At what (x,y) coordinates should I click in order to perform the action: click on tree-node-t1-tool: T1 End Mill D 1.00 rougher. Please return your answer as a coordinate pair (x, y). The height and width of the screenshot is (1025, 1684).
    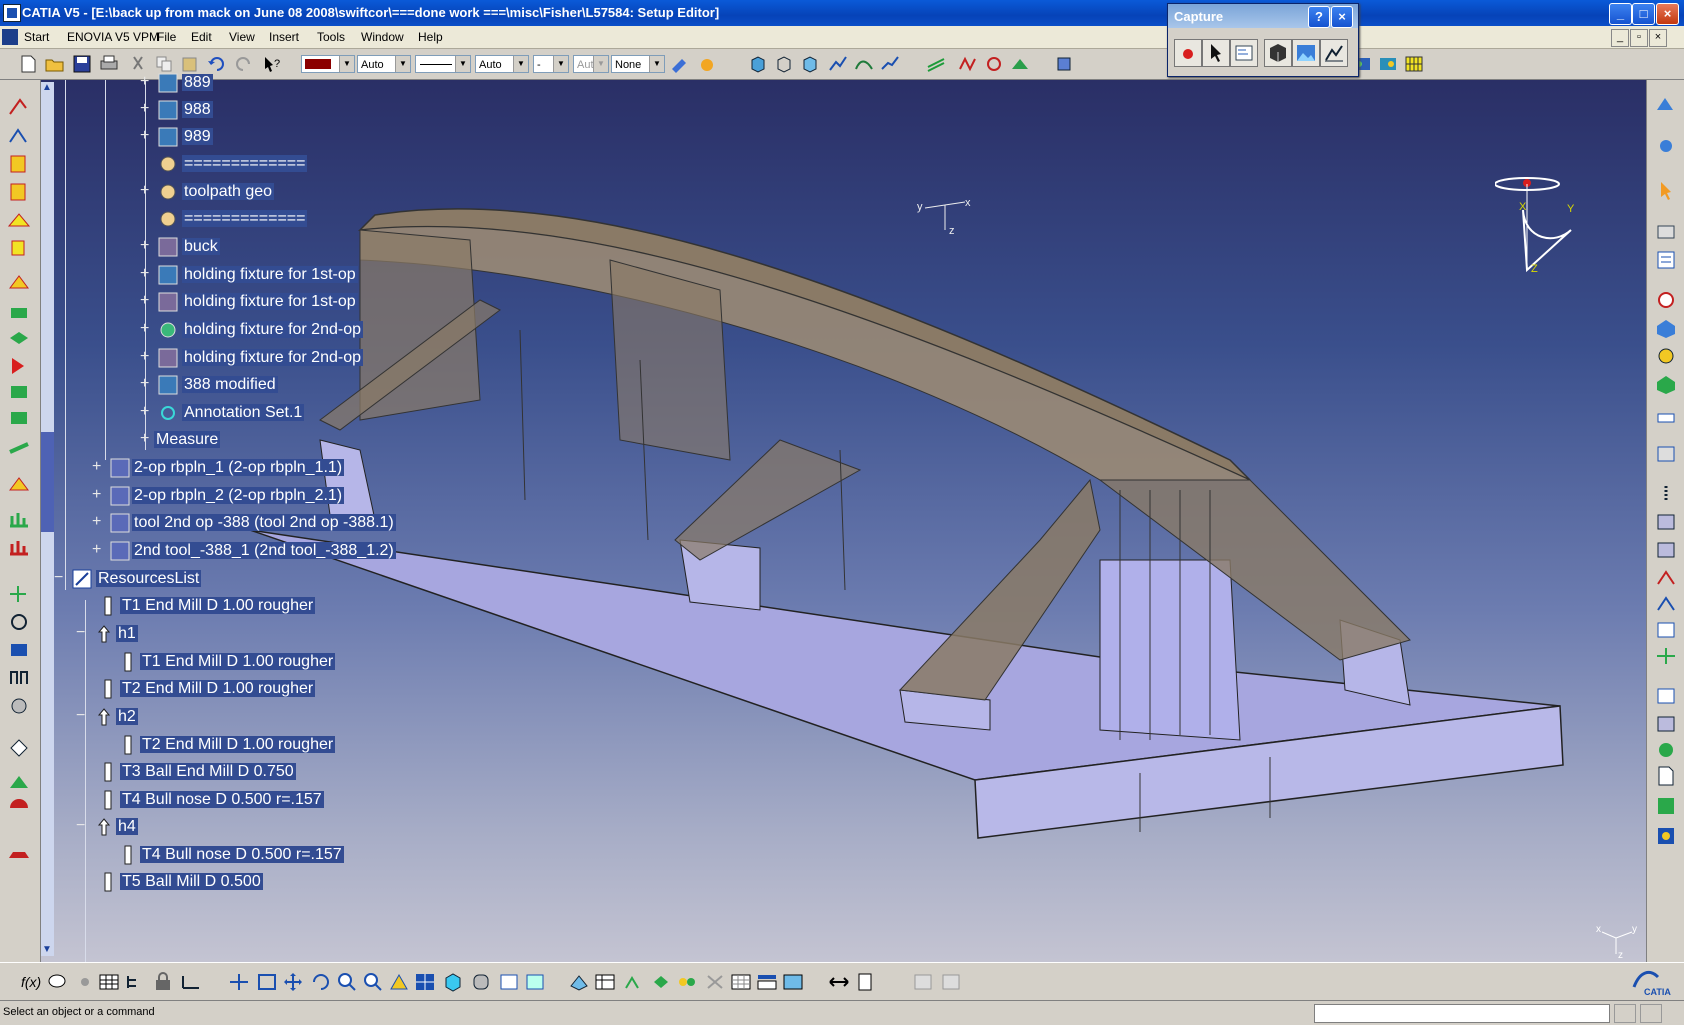
    Looking at the image, I should click on (207, 606).